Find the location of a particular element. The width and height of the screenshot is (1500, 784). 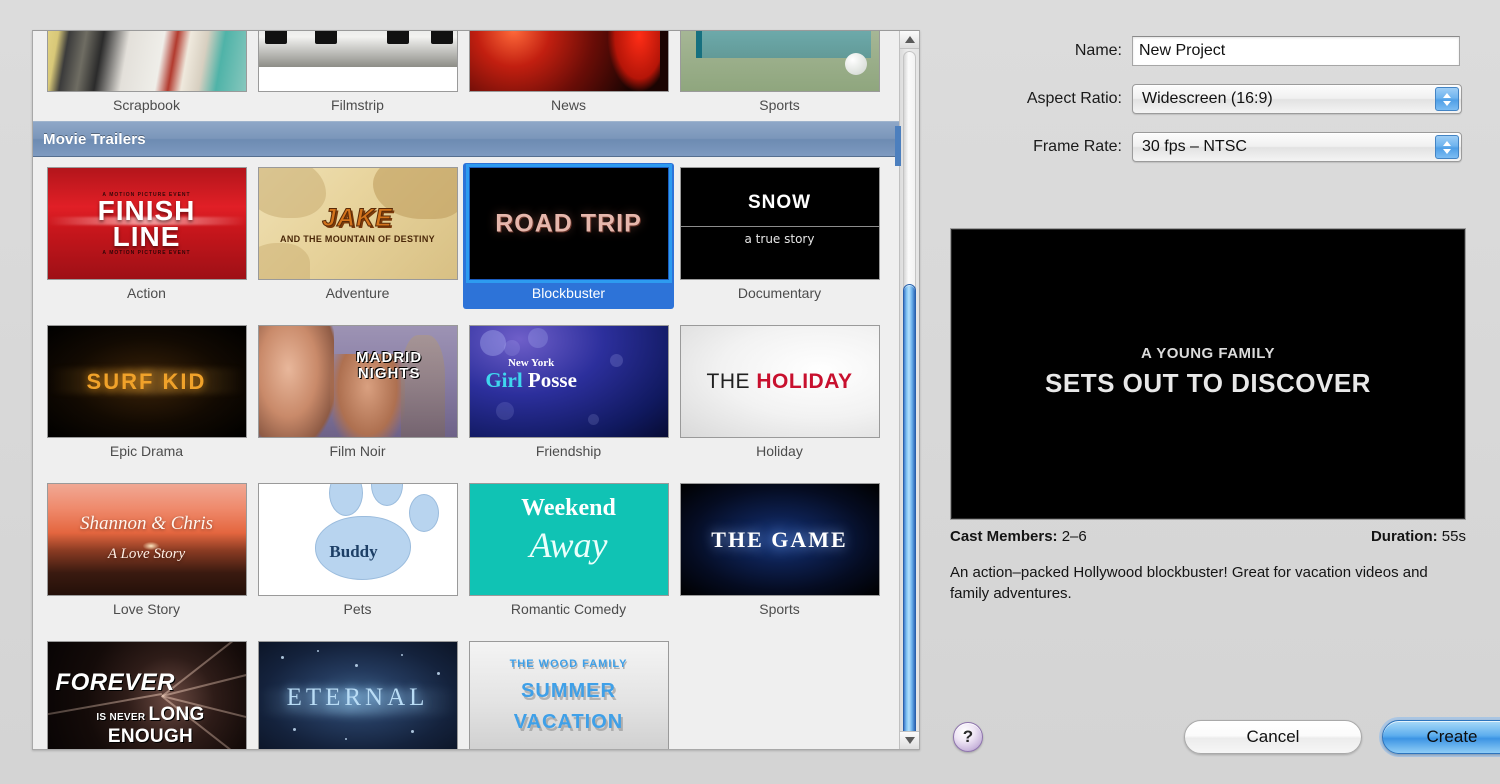

section-header-movie-trailers: Movie Trailers is located at coordinates (466, 139).